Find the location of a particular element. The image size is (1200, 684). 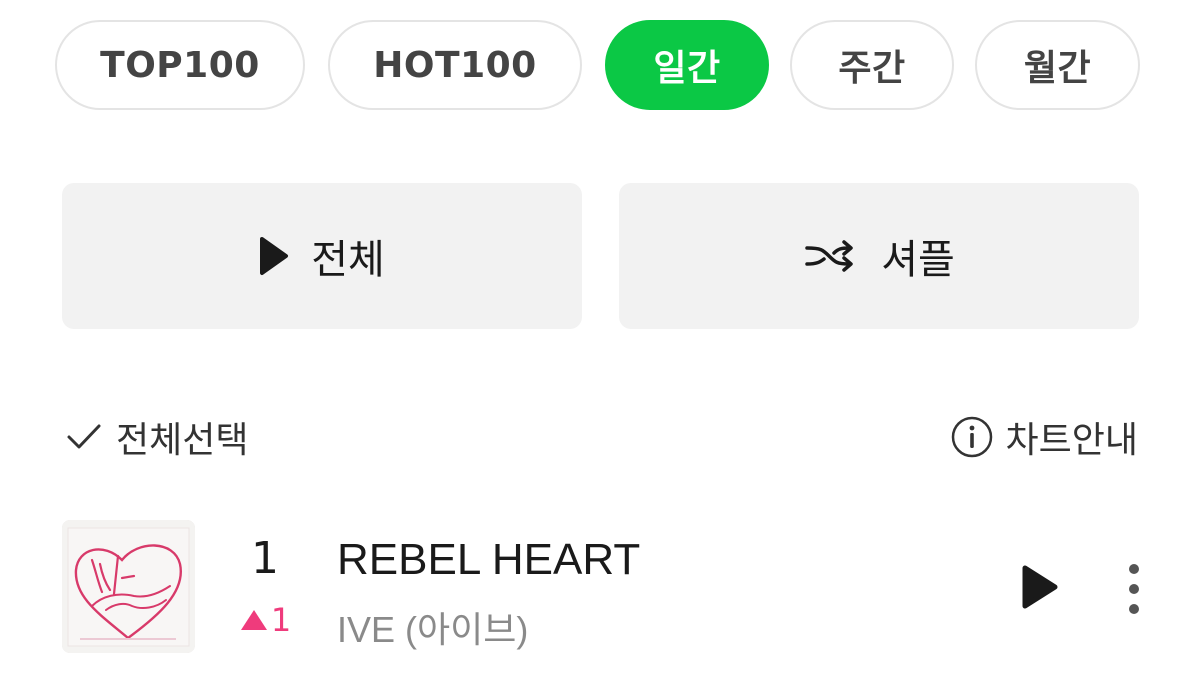

tab-daily: 일간 is located at coordinates (687, 65).